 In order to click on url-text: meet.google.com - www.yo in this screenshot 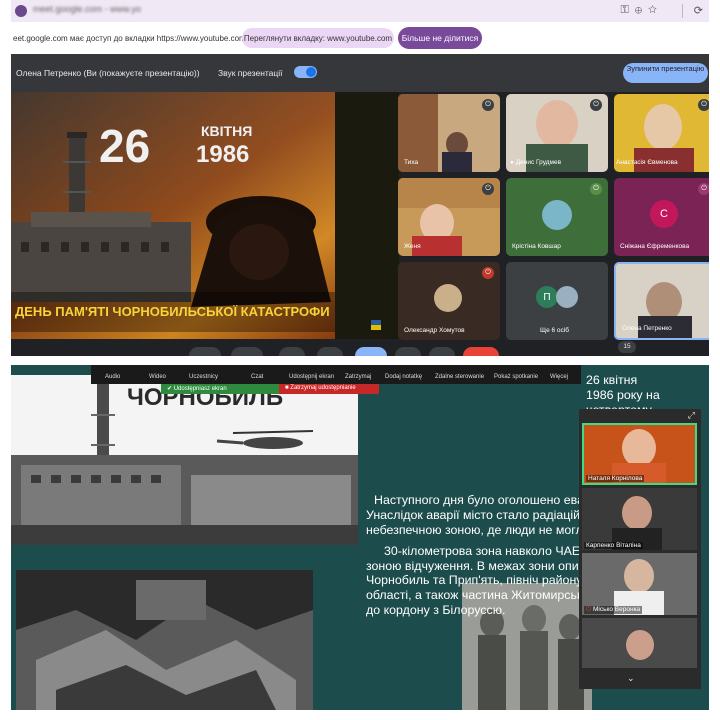, I will do `click(87, 9)`.